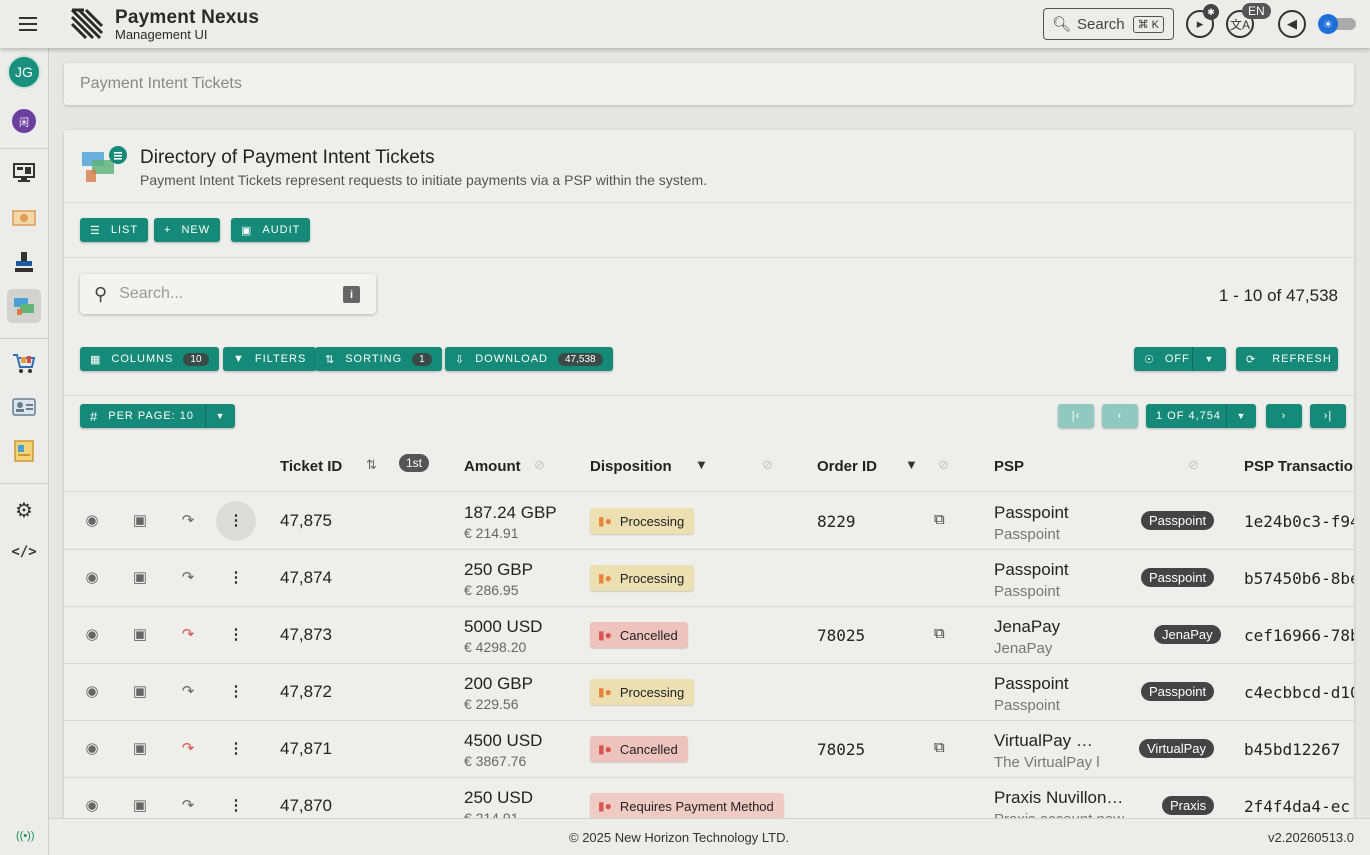  What do you see at coordinates (24, 306) in the screenshot?
I see `sidebar-item-payment-intents` at bounding box center [24, 306].